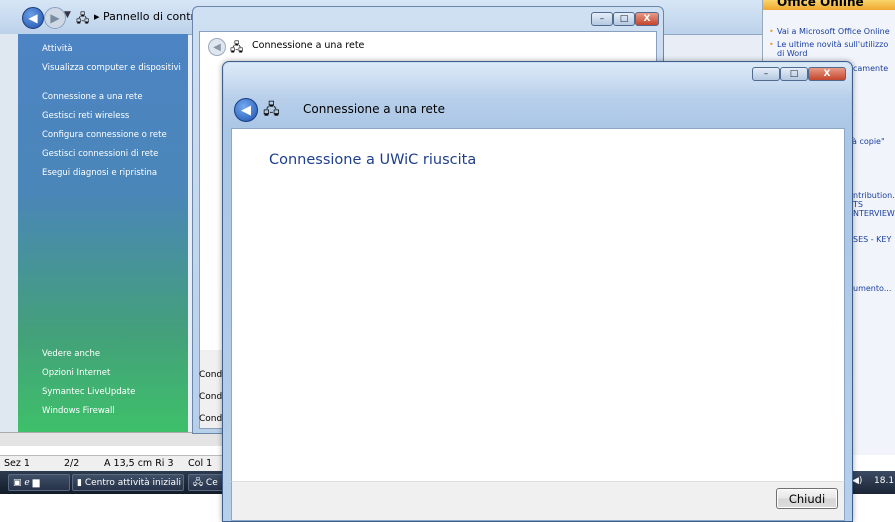 This screenshot has height=522, width=895. I want to click on office-snippet: camente, so click(871, 68).